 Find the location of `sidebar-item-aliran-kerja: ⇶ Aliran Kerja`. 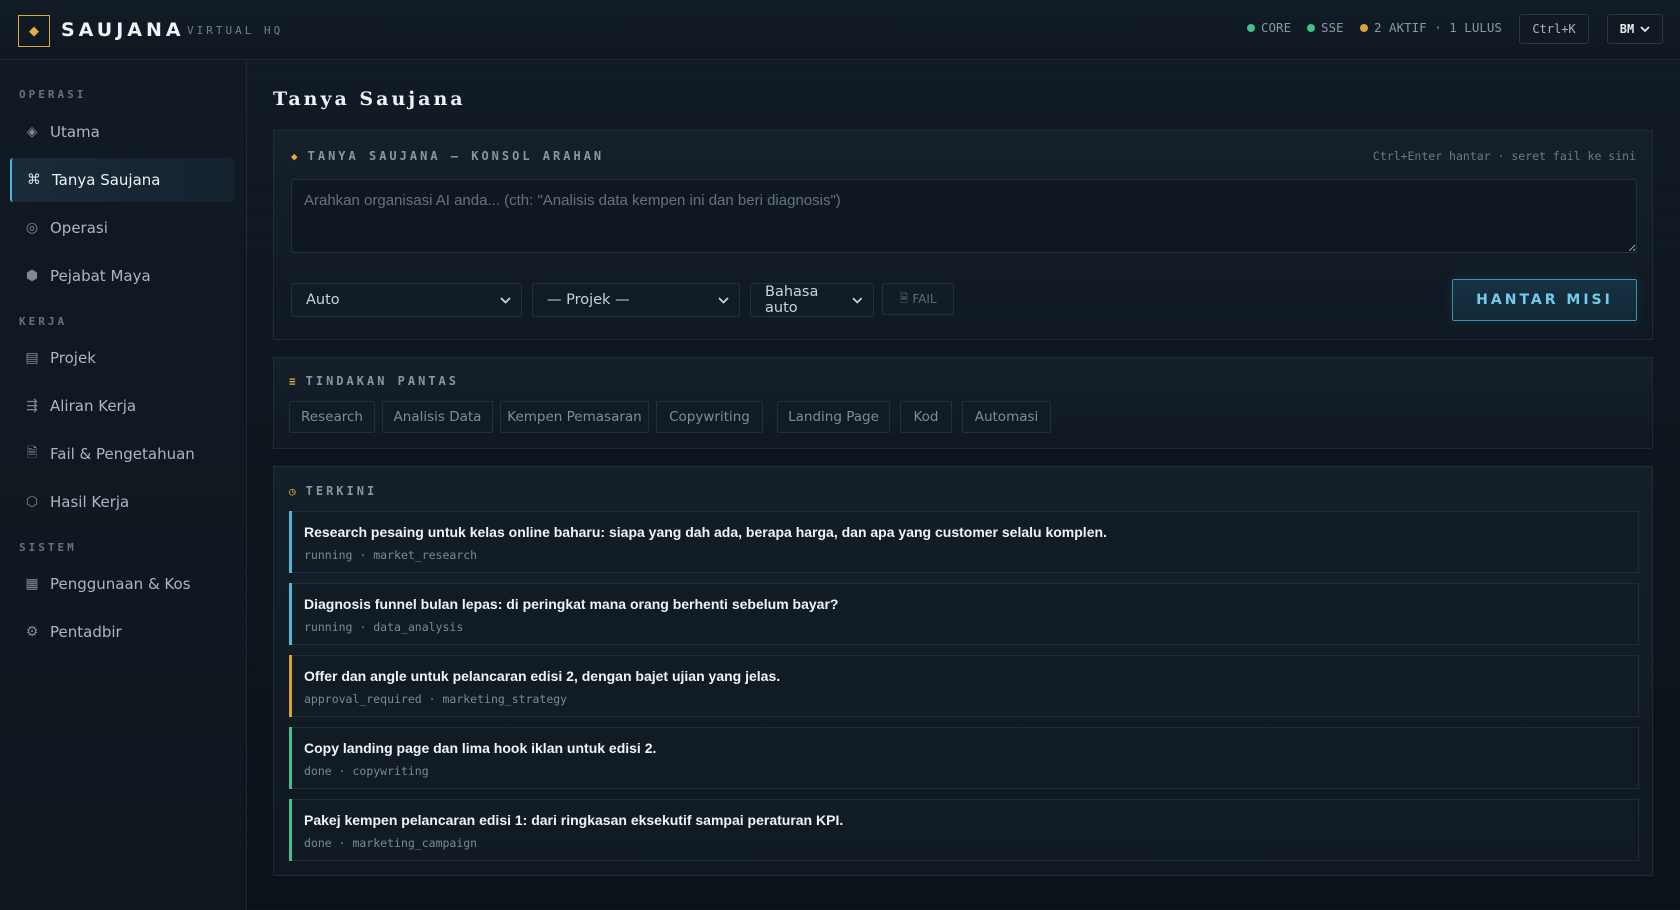

sidebar-item-aliran-kerja: ⇶ Aliran Kerja is located at coordinates (122, 406).